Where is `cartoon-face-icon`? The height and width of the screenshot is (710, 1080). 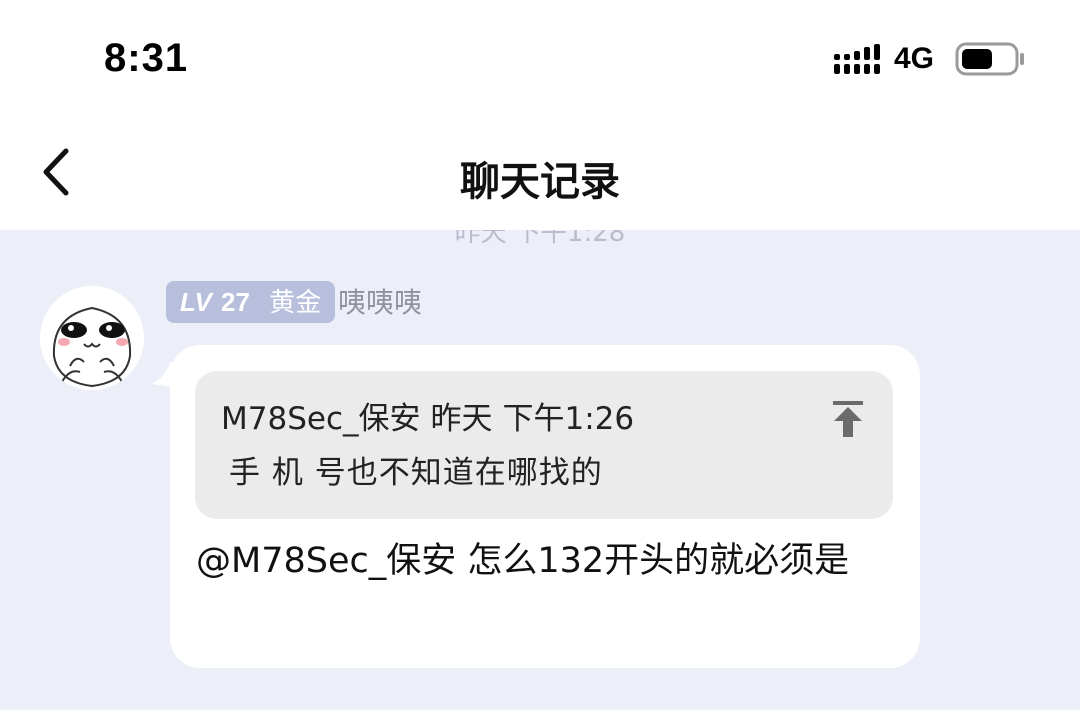 cartoon-face-icon is located at coordinates (92, 338).